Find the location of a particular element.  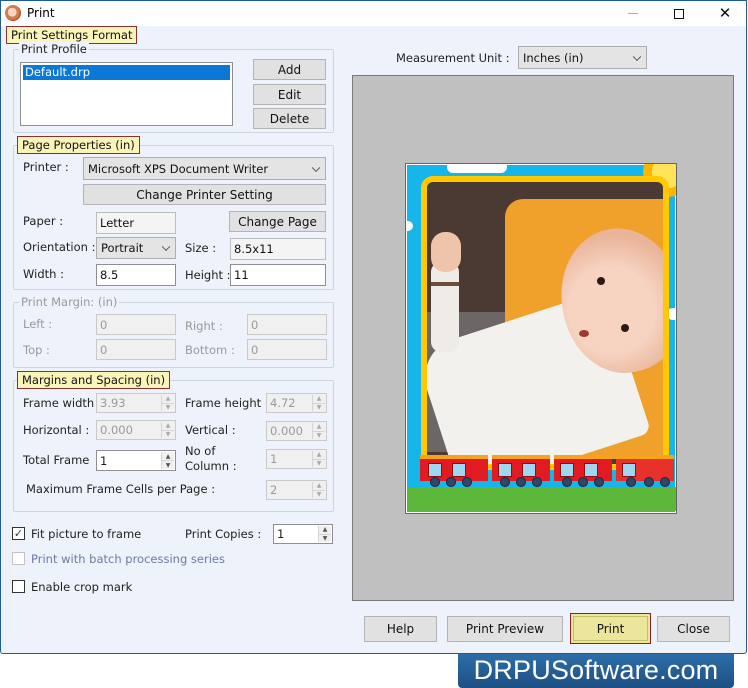

mouth-graphic is located at coordinates (584, 333).